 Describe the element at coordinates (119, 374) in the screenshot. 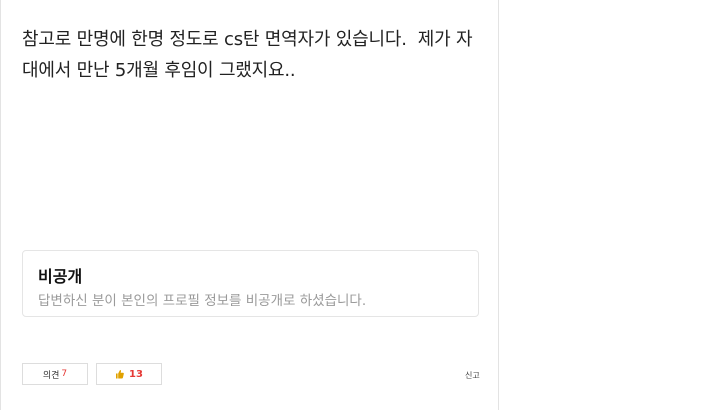

I see `thumbs-up-icon` at that location.